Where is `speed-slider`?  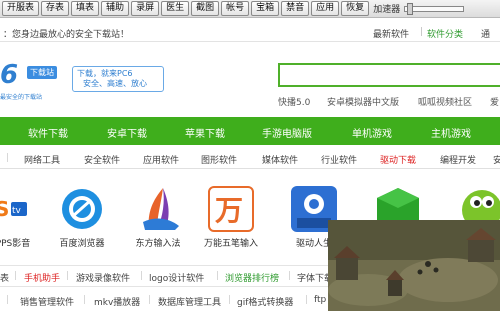
speed-slider is located at coordinates (434, 8).